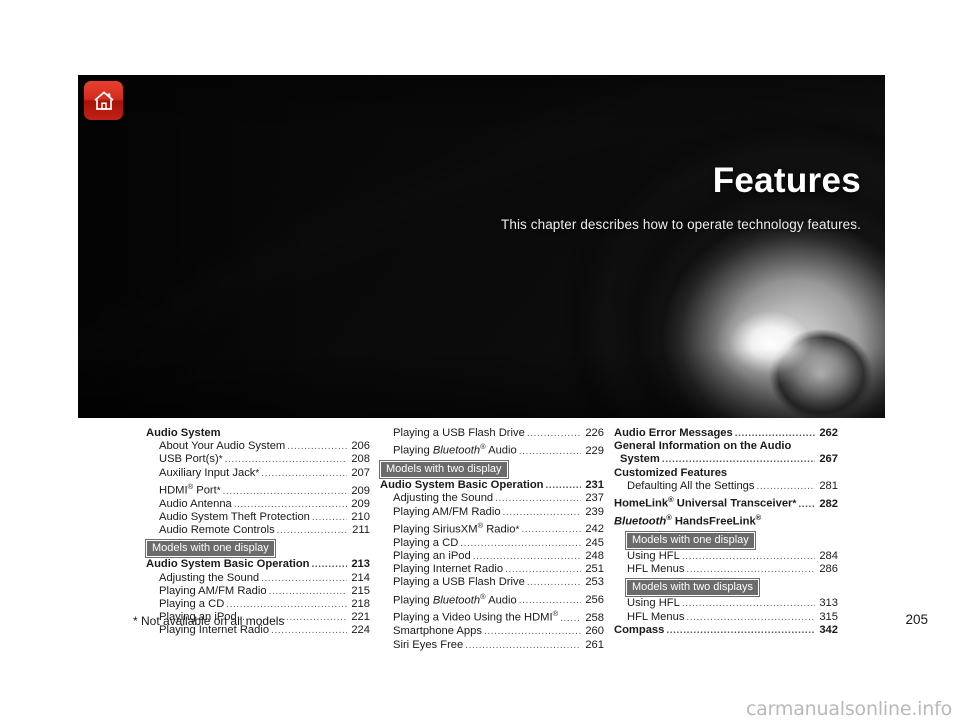 This screenshot has width=960, height=722. I want to click on toc-entry-page: 213, so click(360, 564).